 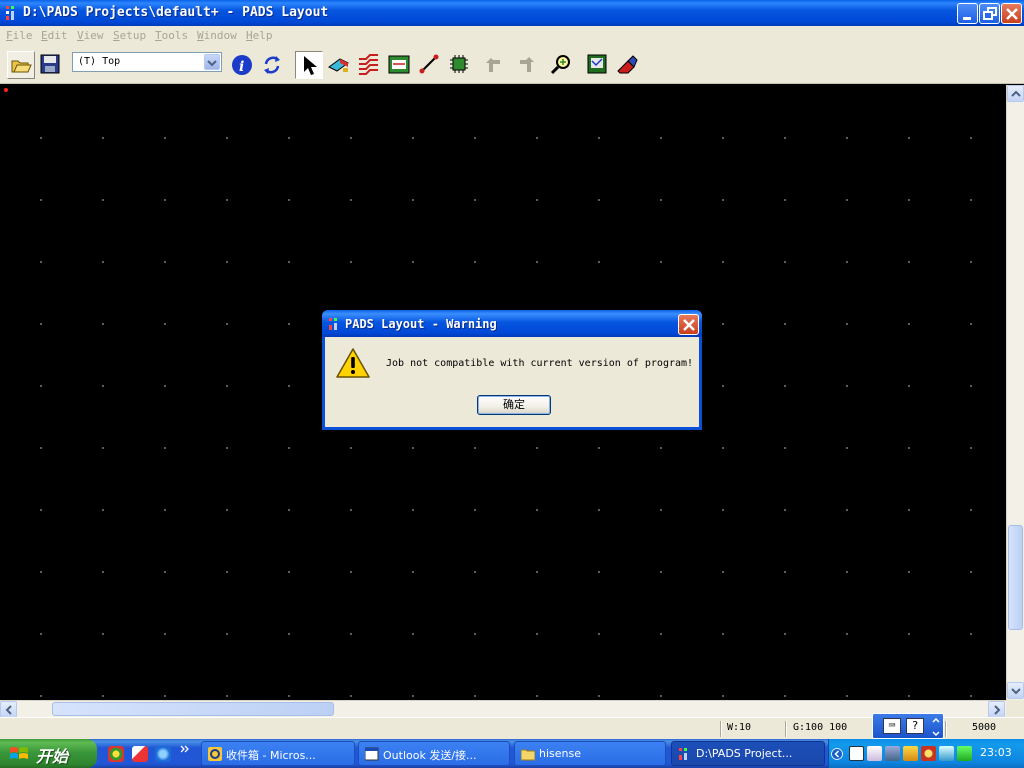 I want to click on dropdown-arrow-button, so click(x=212, y=62).